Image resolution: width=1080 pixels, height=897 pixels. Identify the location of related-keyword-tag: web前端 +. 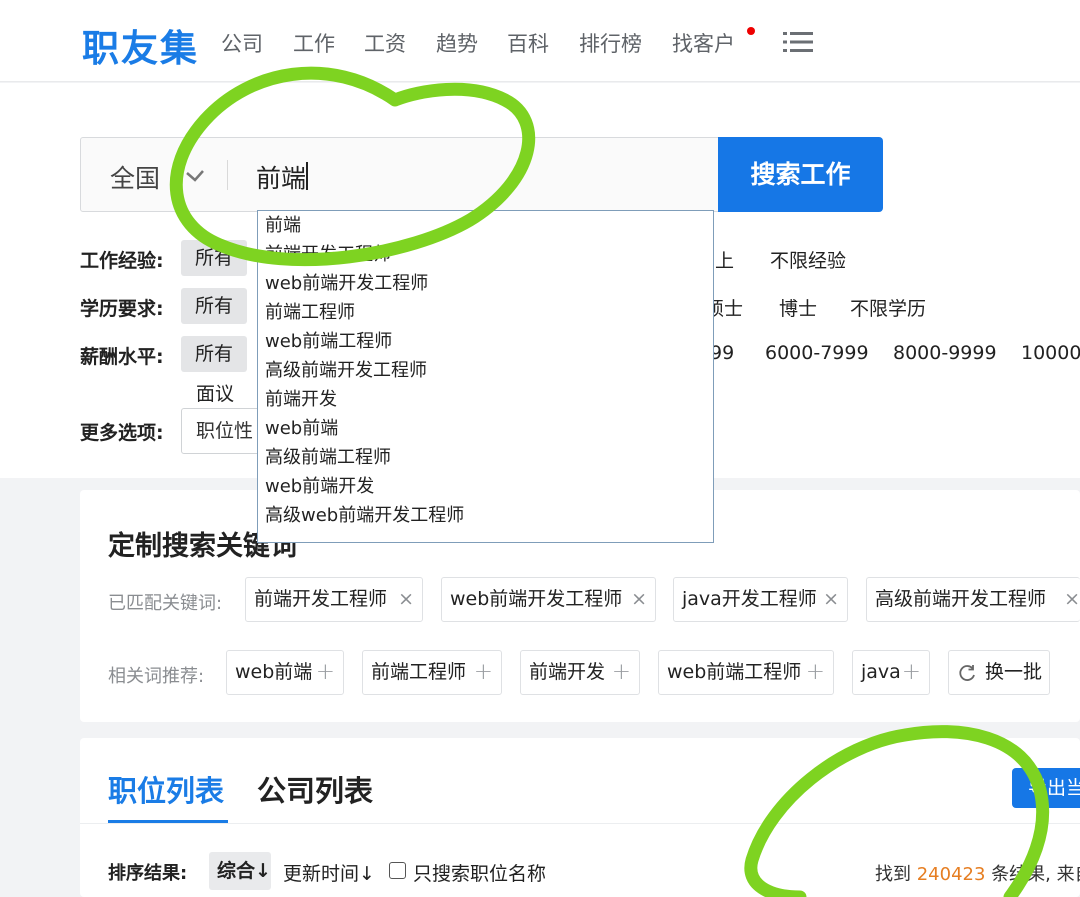
(285, 672).